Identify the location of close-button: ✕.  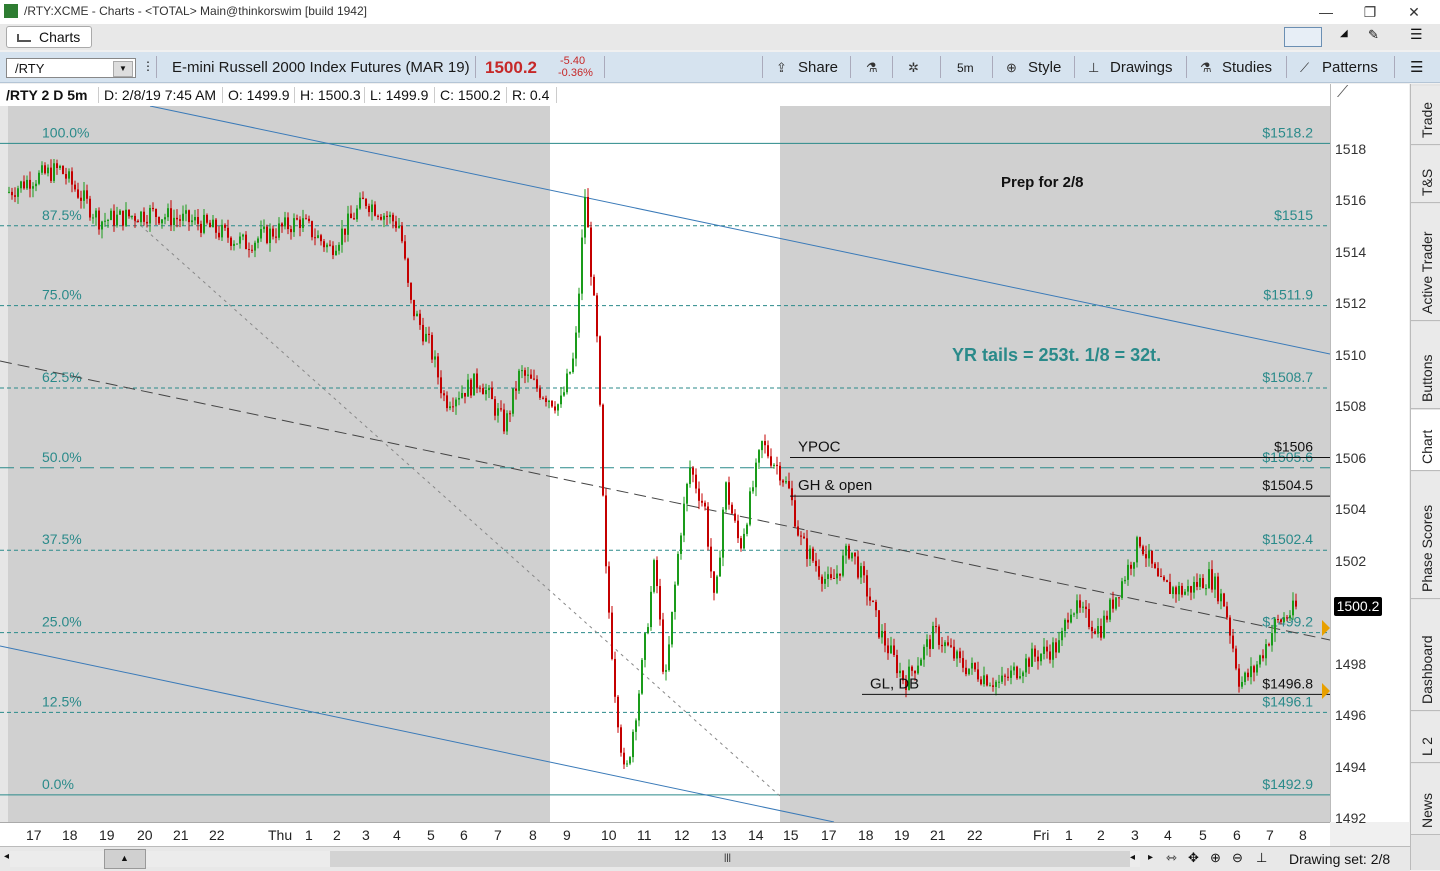
(1414, 12).